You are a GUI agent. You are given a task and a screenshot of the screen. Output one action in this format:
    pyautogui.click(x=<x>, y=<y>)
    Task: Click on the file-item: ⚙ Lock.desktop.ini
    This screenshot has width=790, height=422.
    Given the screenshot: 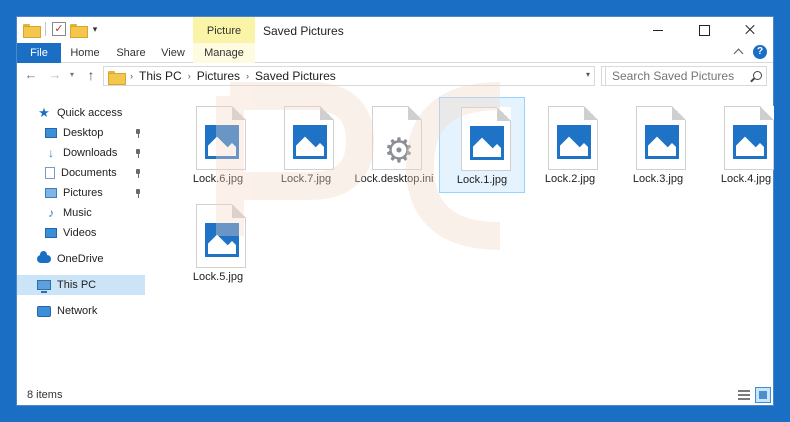 What is the action you would take?
    pyautogui.click(x=394, y=145)
    